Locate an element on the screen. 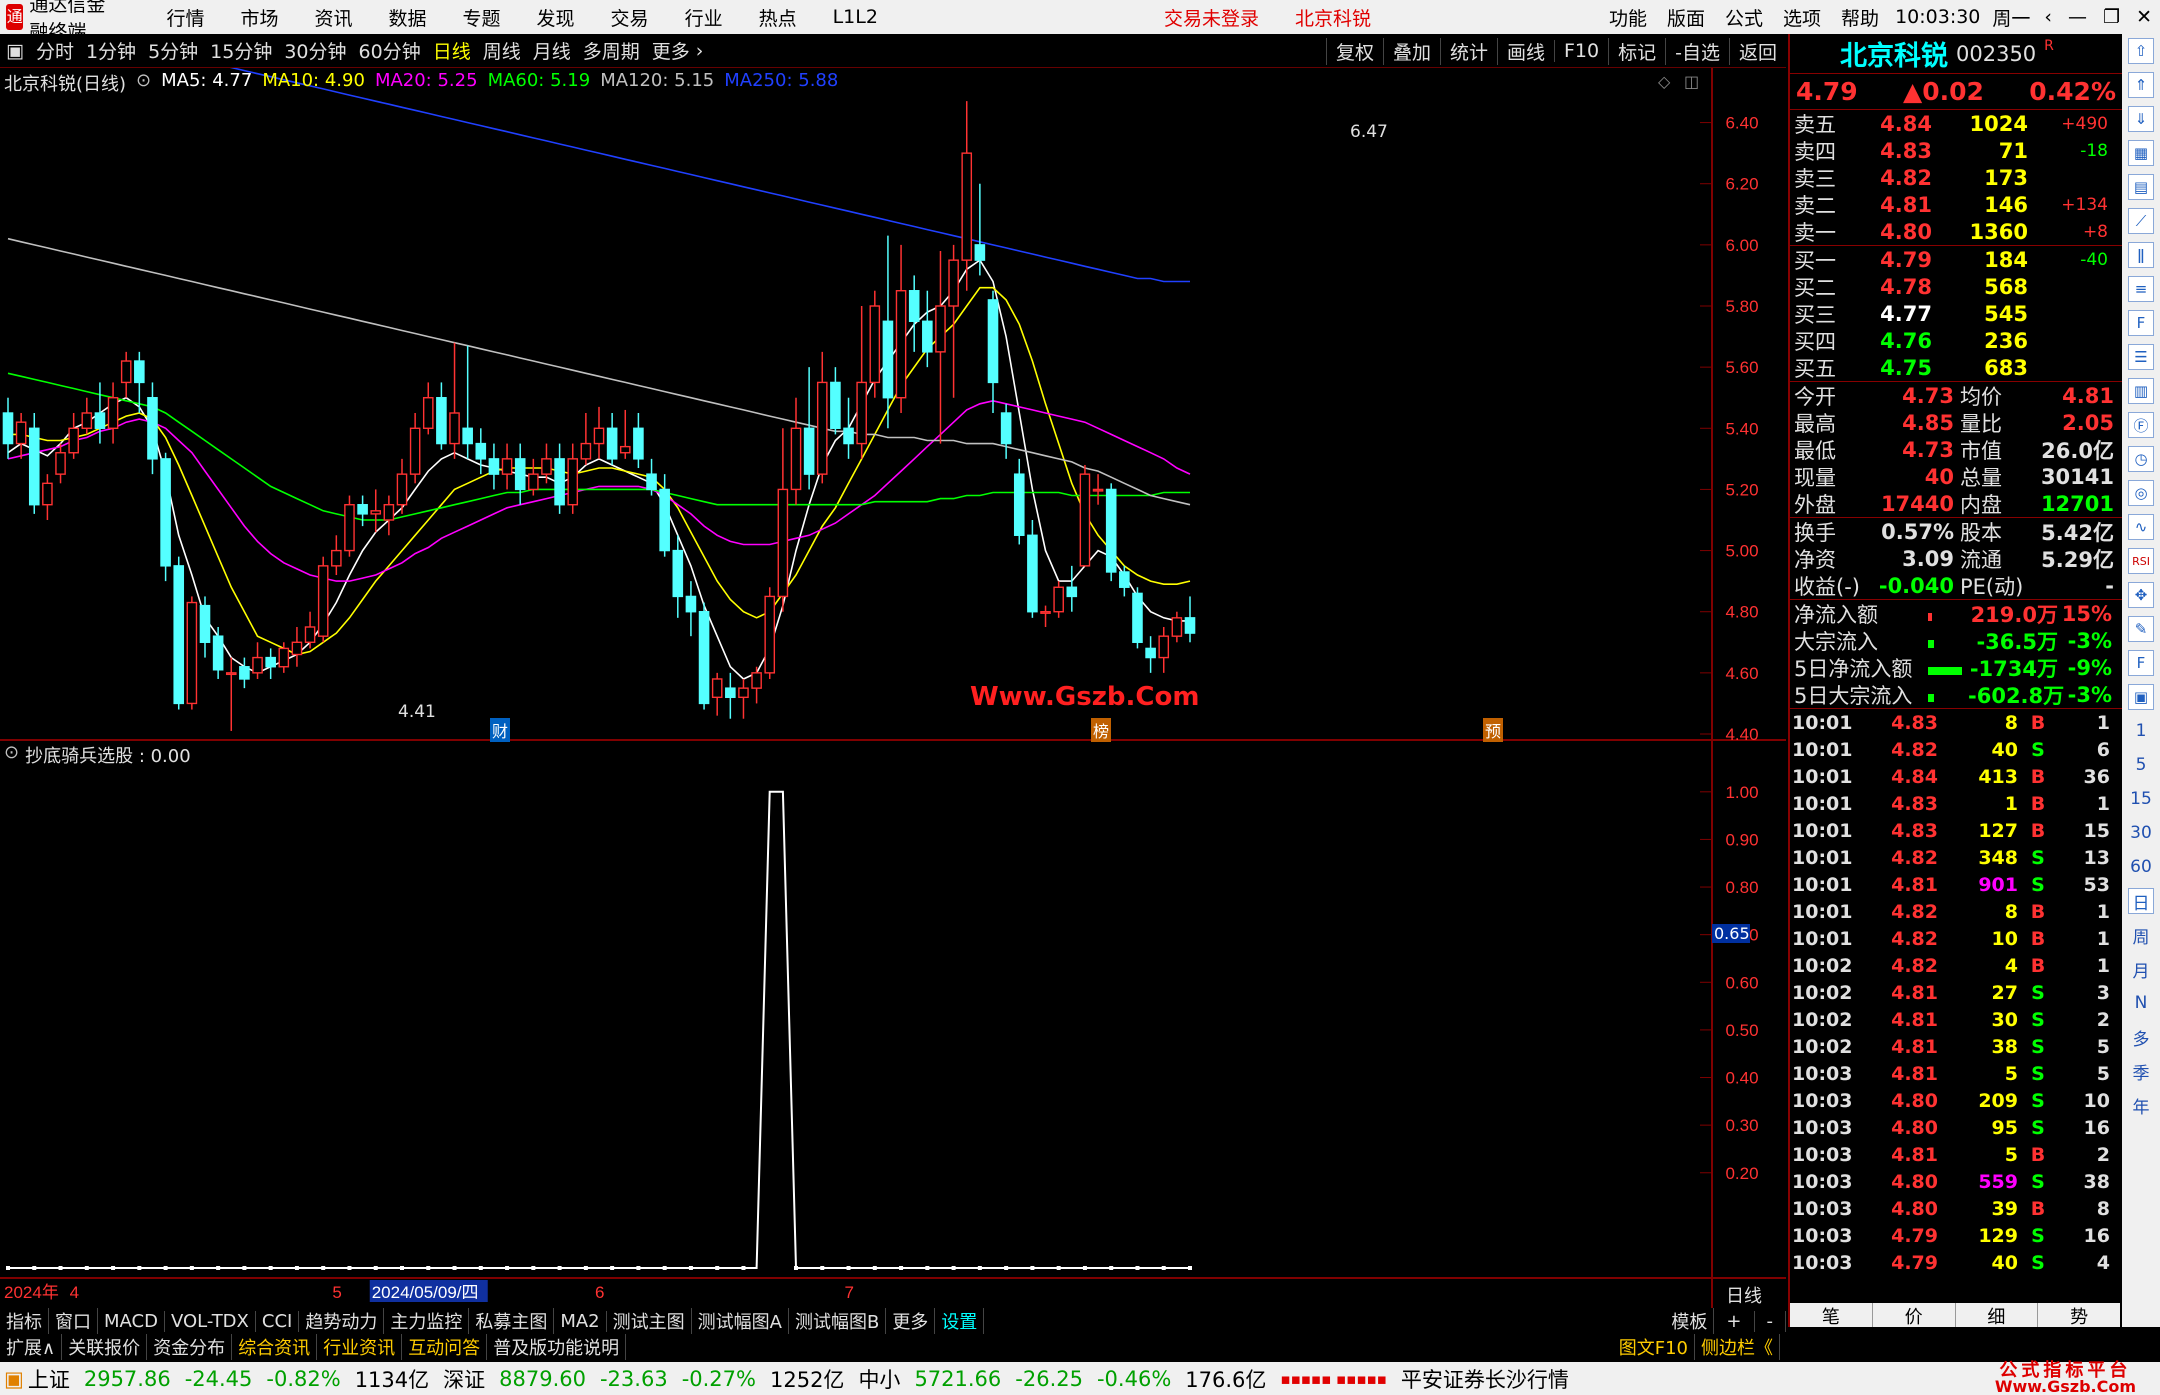 The width and height of the screenshot is (2160, 1395). period-daily: 日线 is located at coordinates (452, 50).